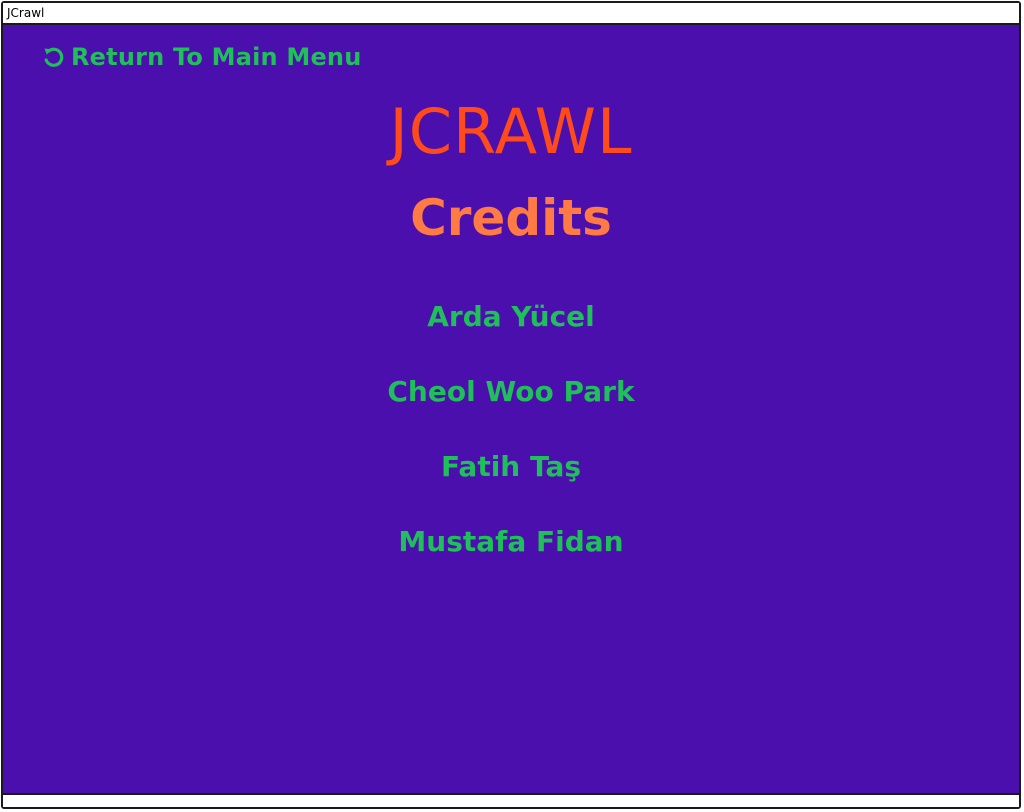 The height and width of the screenshot is (812, 1024). Describe the element at coordinates (511, 131) in the screenshot. I see `app-title: JCRAWL` at that location.